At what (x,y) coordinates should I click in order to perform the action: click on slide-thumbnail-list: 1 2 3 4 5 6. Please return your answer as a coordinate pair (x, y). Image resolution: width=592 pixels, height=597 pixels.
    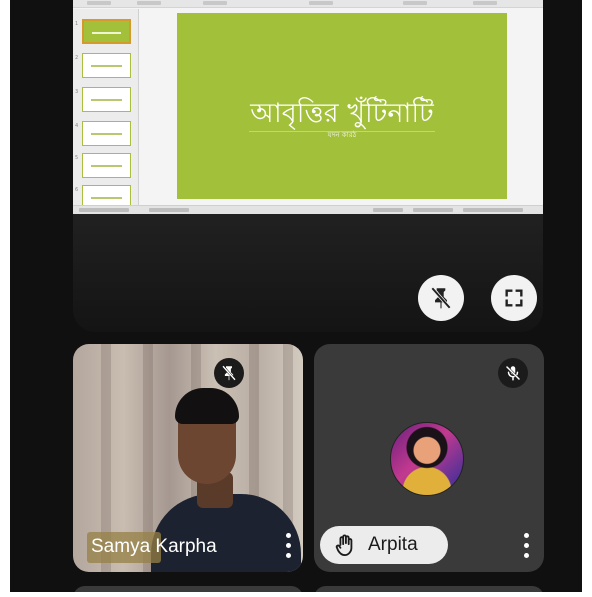
    Looking at the image, I should click on (106, 109).